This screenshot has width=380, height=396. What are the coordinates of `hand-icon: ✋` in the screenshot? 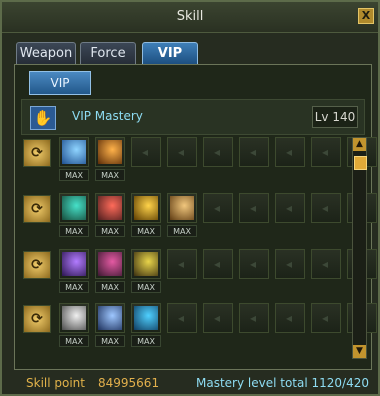 It's located at (43, 118).